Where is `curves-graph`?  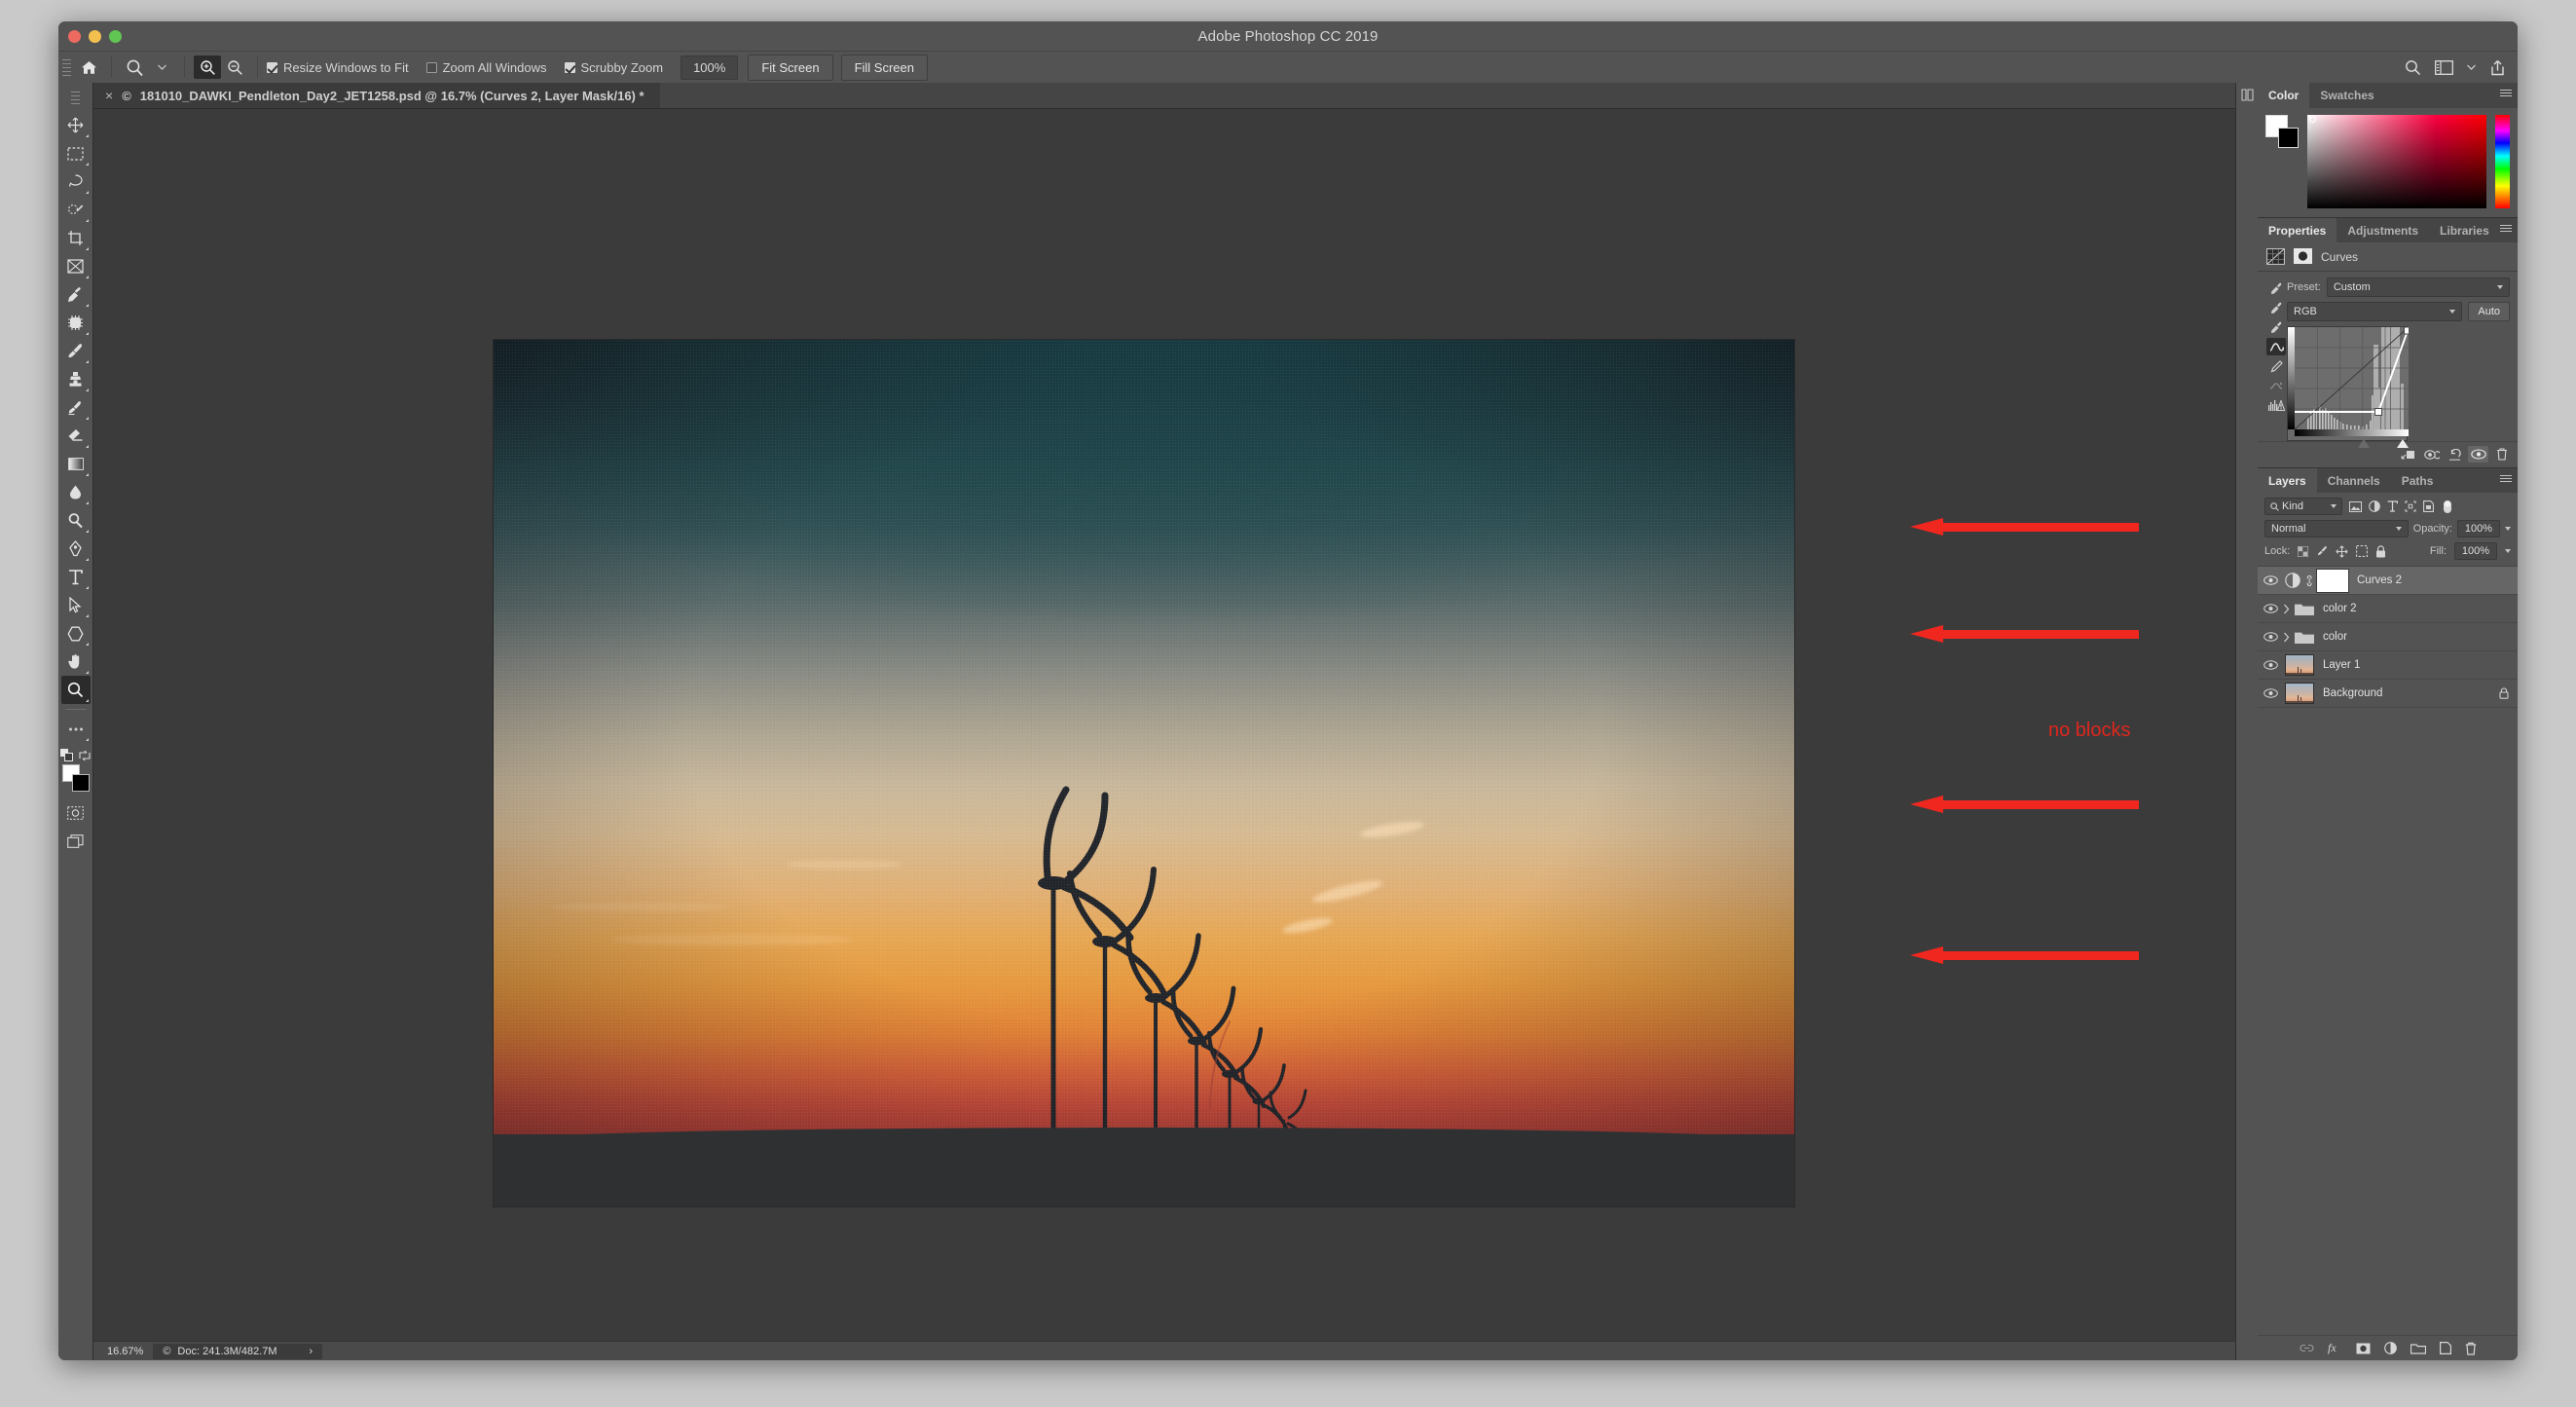 curves-graph is located at coordinates (2348, 387).